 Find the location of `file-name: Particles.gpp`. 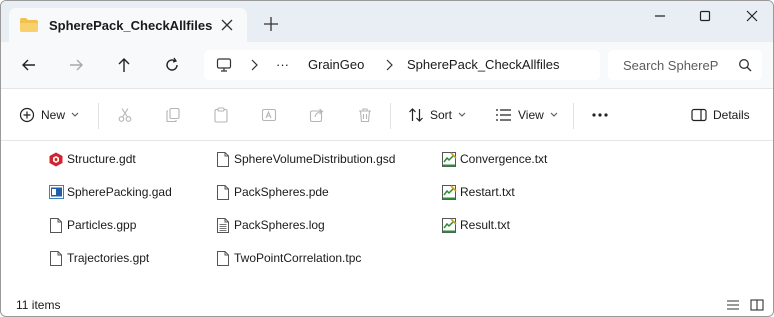

file-name: Particles.gpp is located at coordinates (102, 225).